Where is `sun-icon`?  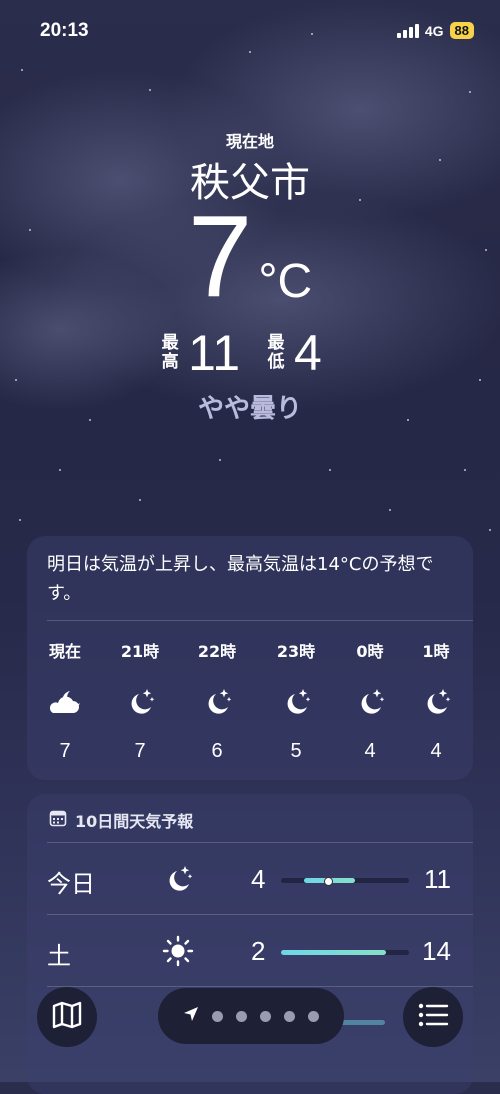 sun-icon is located at coordinates (178, 951).